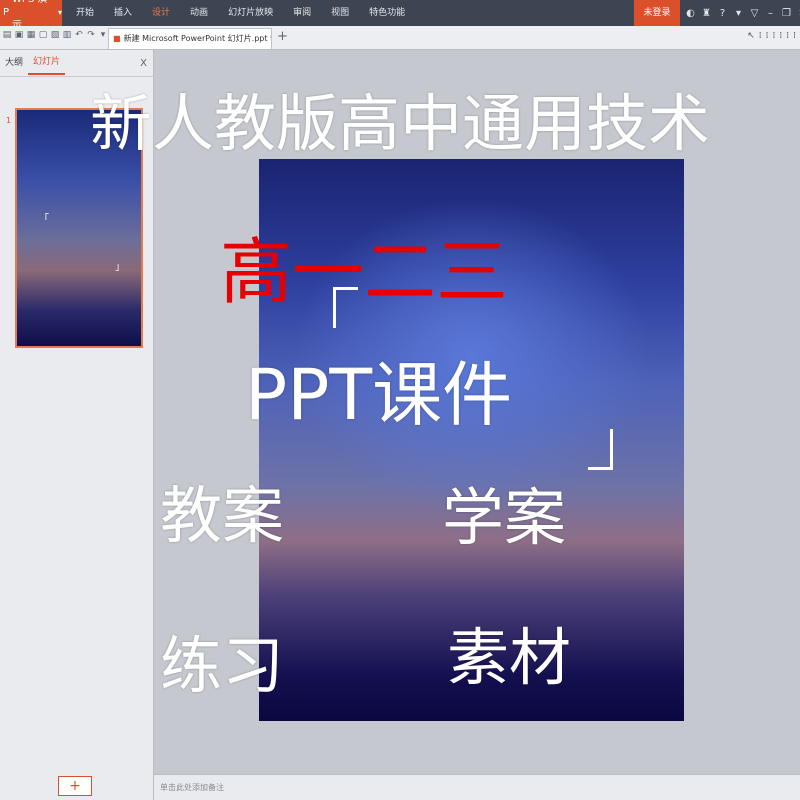 The image size is (800, 800). I want to click on tab-outline: 大纲, so click(14, 63).